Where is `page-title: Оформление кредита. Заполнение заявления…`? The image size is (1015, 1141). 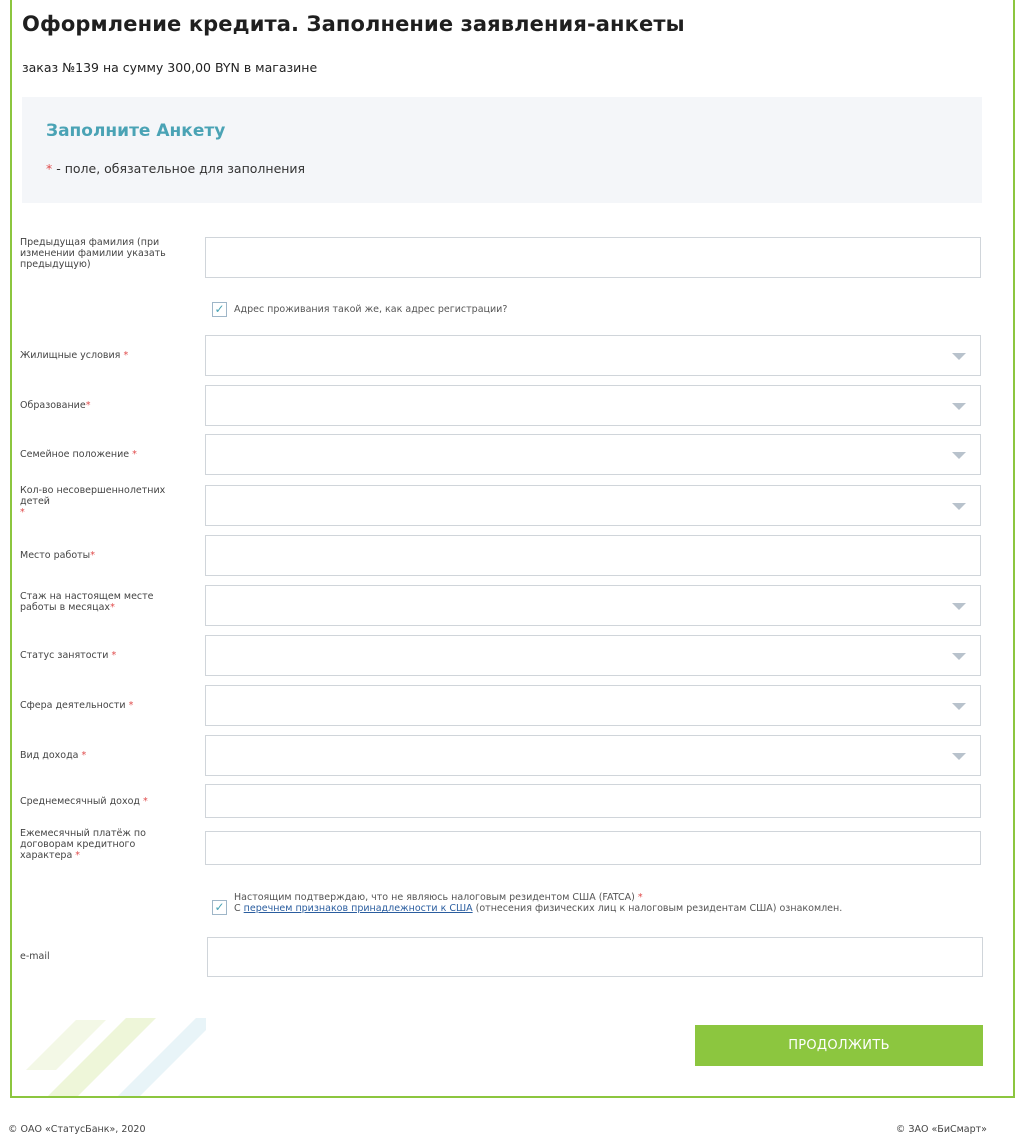 page-title: Оформление кредита. Заполнение заявления… is located at coordinates (353, 24).